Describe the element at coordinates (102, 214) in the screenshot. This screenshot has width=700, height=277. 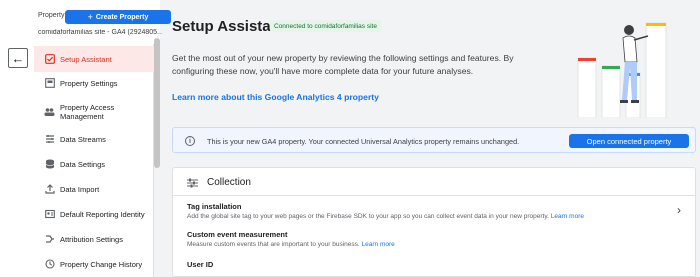
I see `sidebar-item-label: Default Reporting Identity` at that location.